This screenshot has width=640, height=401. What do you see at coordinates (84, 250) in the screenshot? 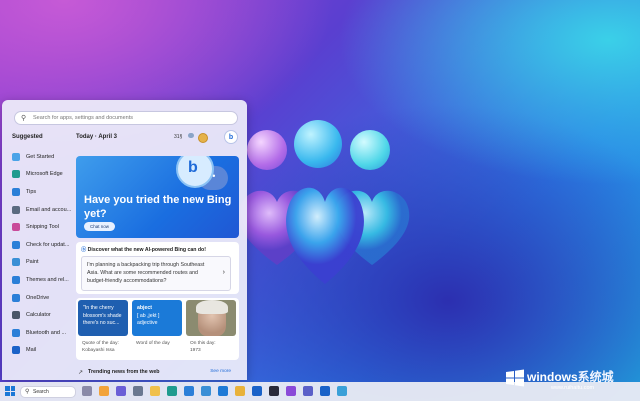
I see `bing-icon: ⓑ` at bounding box center [84, 250].